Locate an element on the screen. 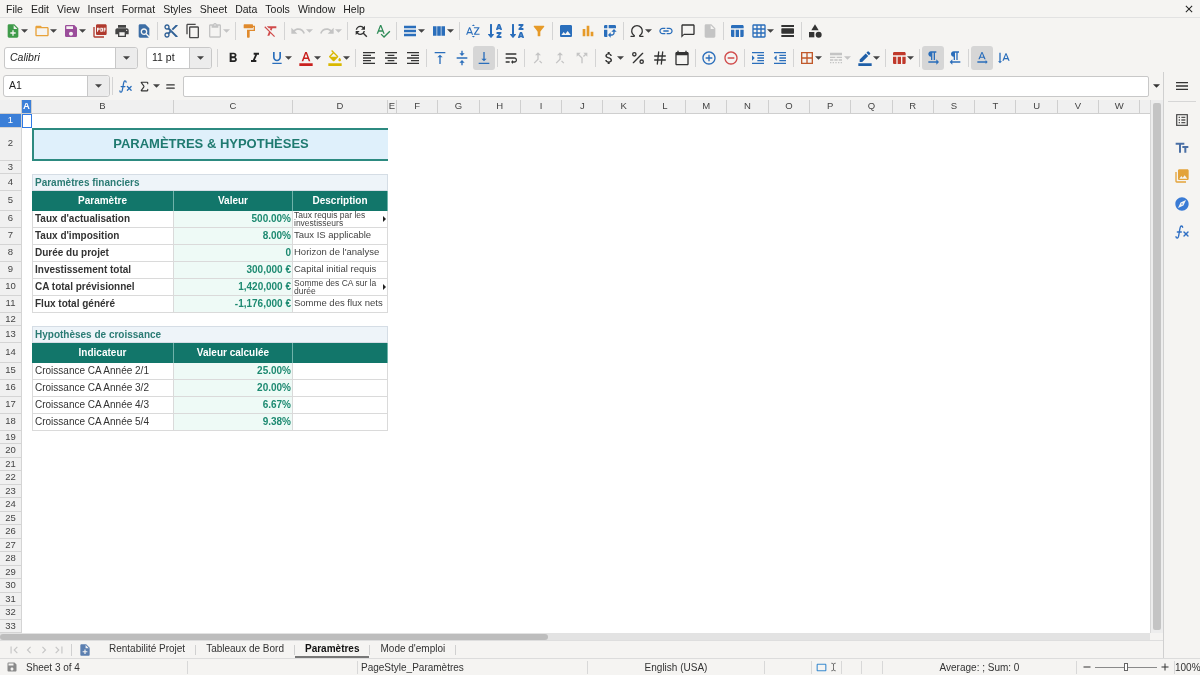 The width and height of the screenshot is (1200, 675). row-header: 26 is located at coordinates (11, 532).